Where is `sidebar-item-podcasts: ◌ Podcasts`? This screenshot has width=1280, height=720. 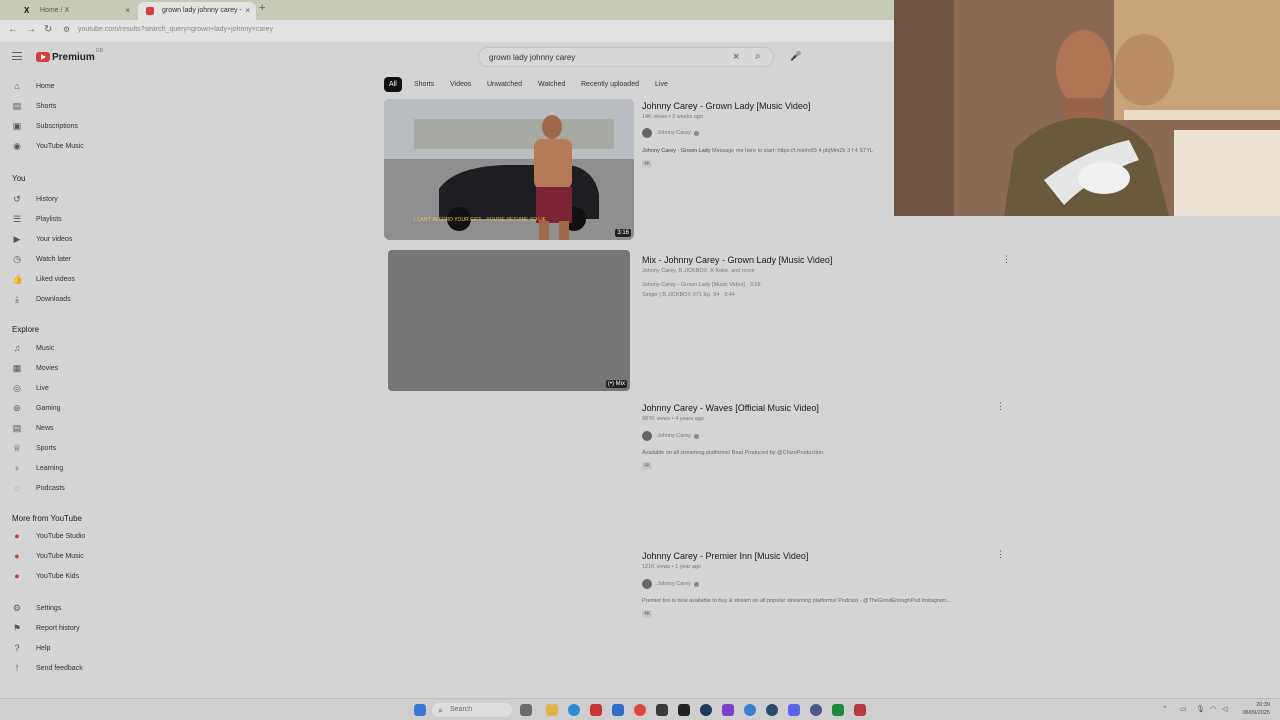
sidebar-item-podcasts: ◌ Podcasts is located at coordinates (38, 488).